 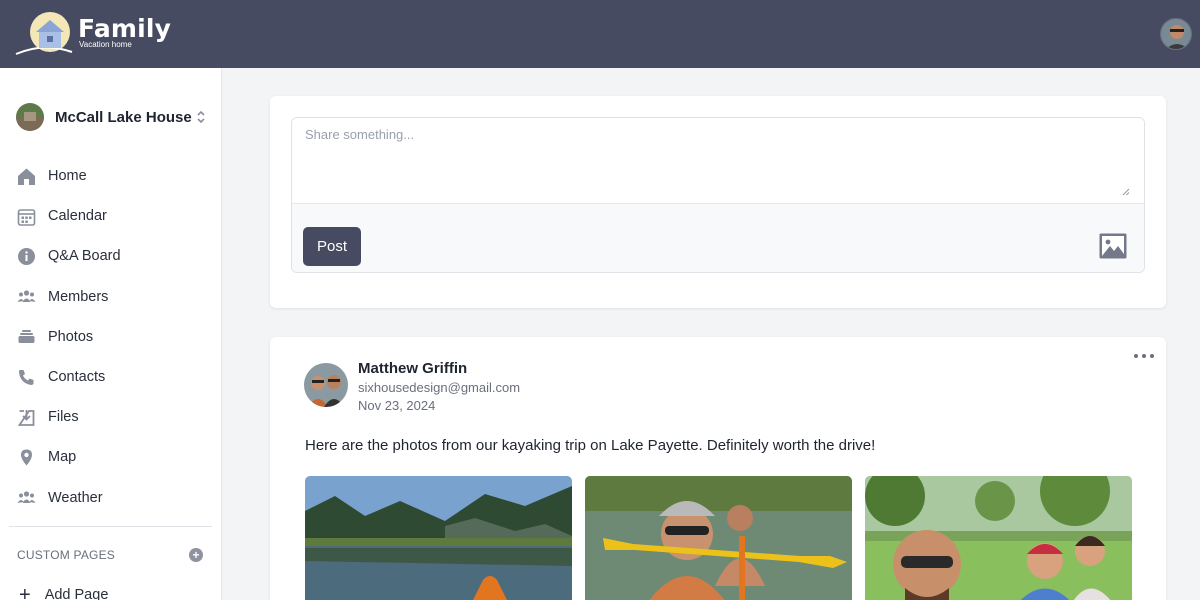 What do you see at coordinates (112, 297) in the screenshot?
I see `sidebar-item-members: Members` at bounding box center [112, 297].